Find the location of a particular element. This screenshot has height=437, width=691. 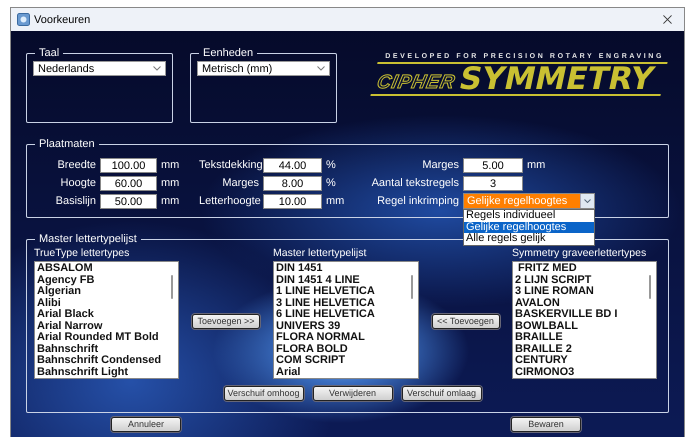

number-field: 44.00 is located at coordinates (292, 165).